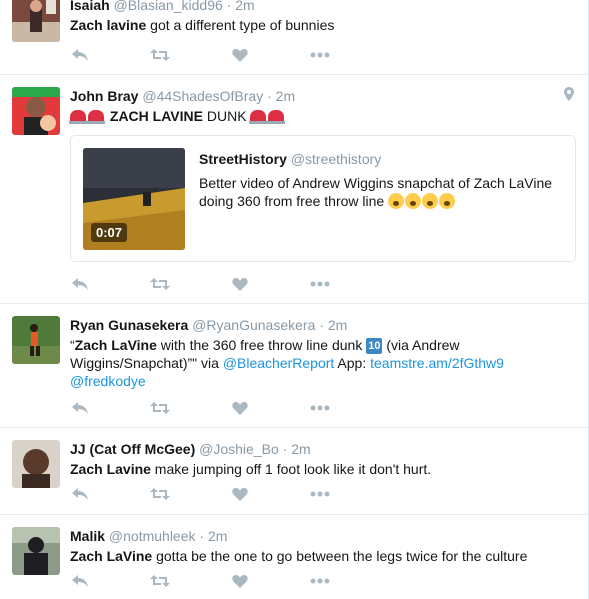 The width and height of the screenshot is (589, 599). I want to click on user-fullname: JJ (Cat Off McGee), so click(132, 449).